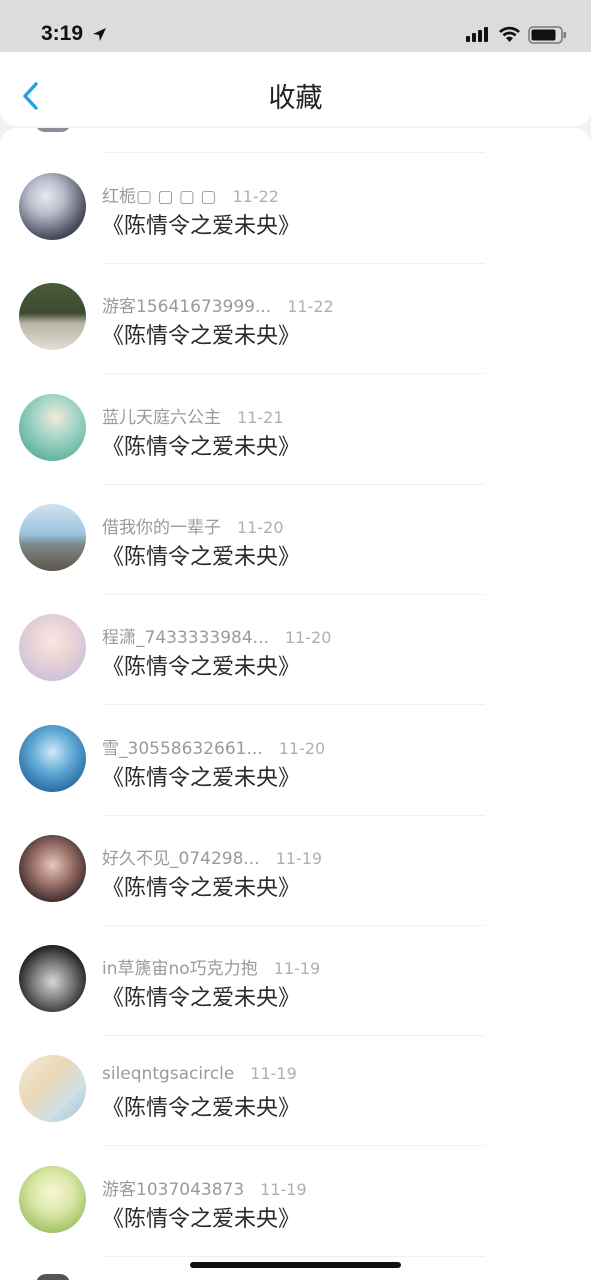 The width and height of the screenshot is (591, 1280). I want to click on item-meta: 程潇_7433333984... 11-20, so click(216, 635).